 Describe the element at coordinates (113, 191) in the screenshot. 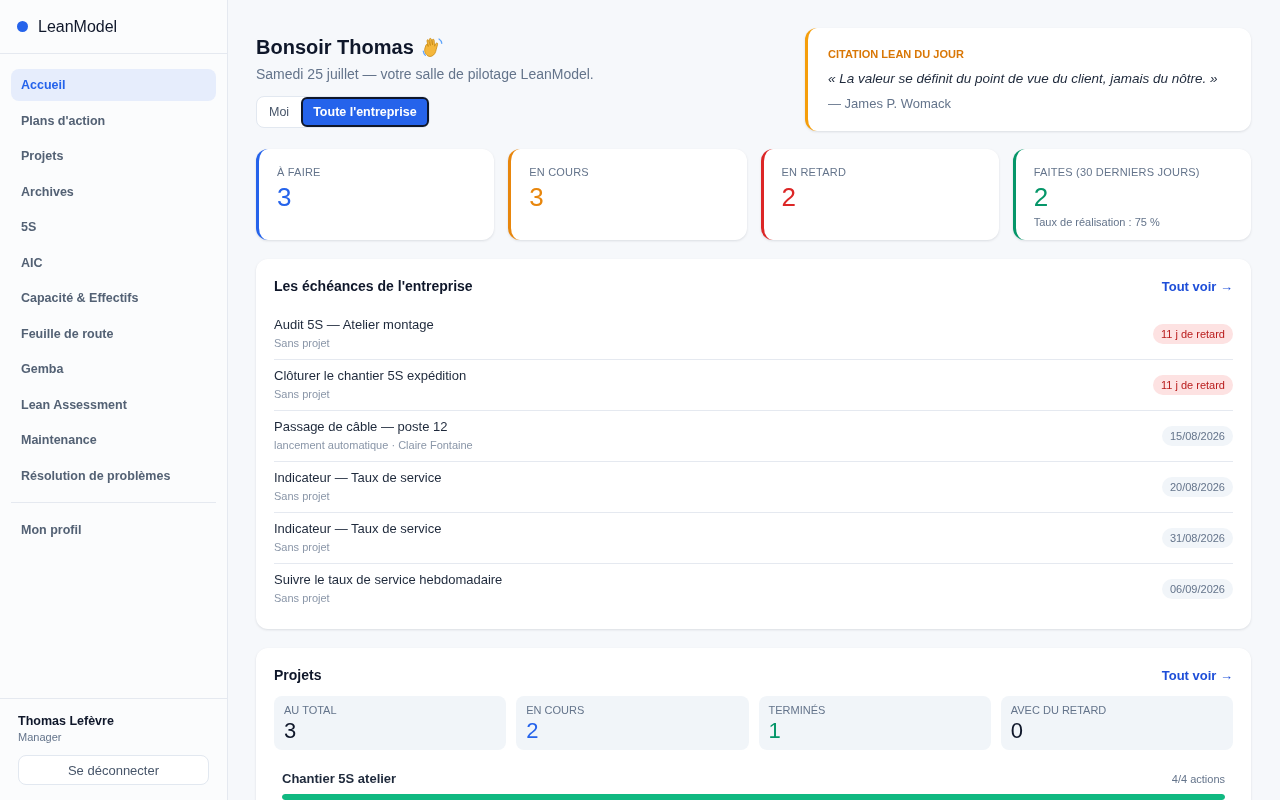

I see `nav-item: Archives` at that location.